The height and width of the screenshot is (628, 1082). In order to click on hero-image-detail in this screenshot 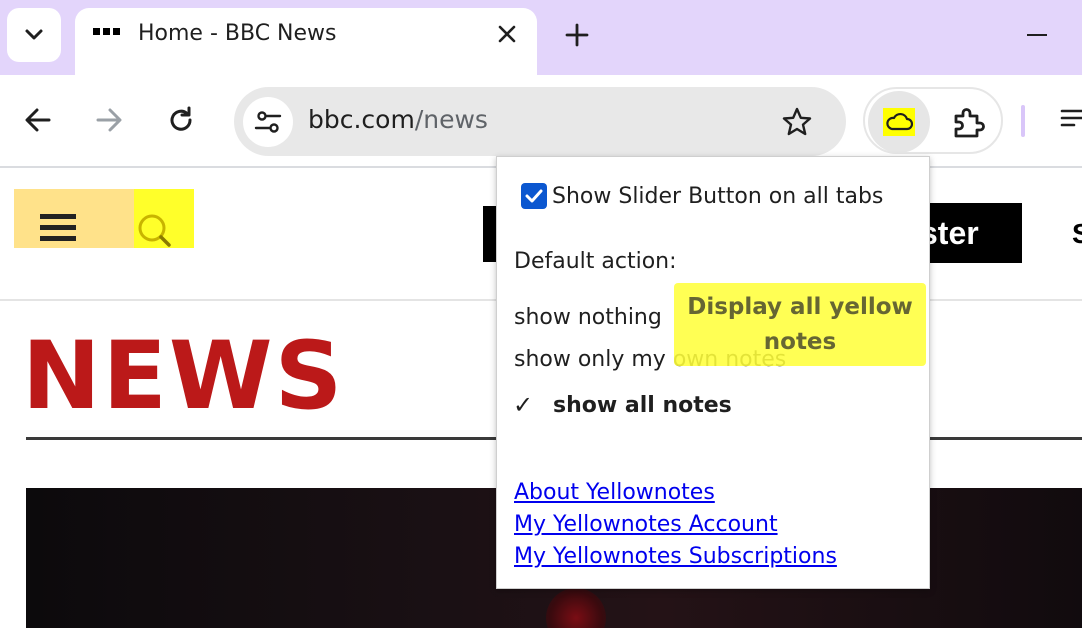, I will do `click(576, 608)`.